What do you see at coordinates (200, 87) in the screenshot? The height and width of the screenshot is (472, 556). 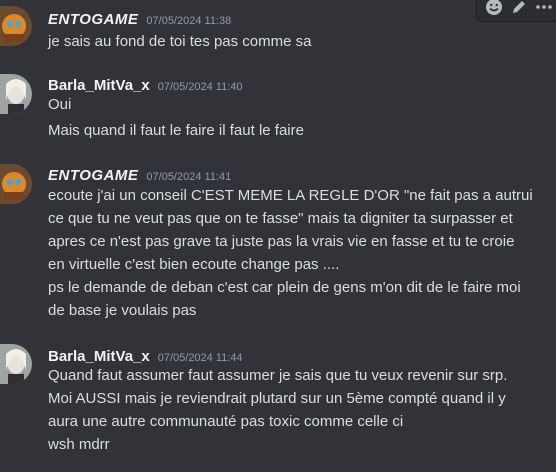 I see `timestamp: 07/05/2024 11:40` at bounding box center [200, 87].